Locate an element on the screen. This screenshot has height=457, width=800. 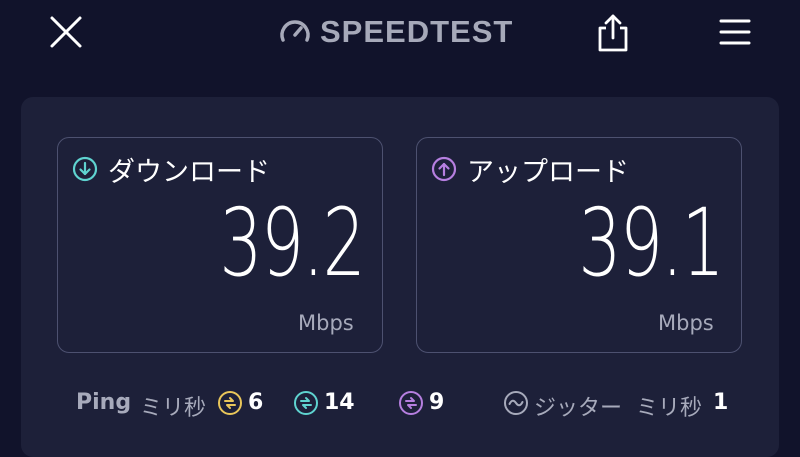
jitter-label: ジッター is located at coordinates (578, 408).